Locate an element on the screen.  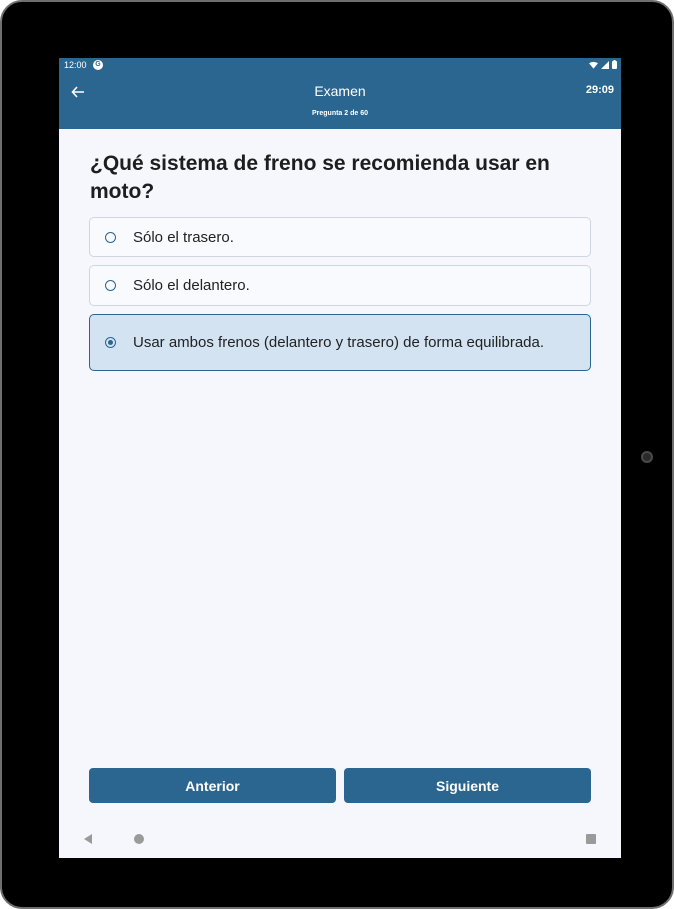
next-button: Siguiente is located at coordinates (467, 785).